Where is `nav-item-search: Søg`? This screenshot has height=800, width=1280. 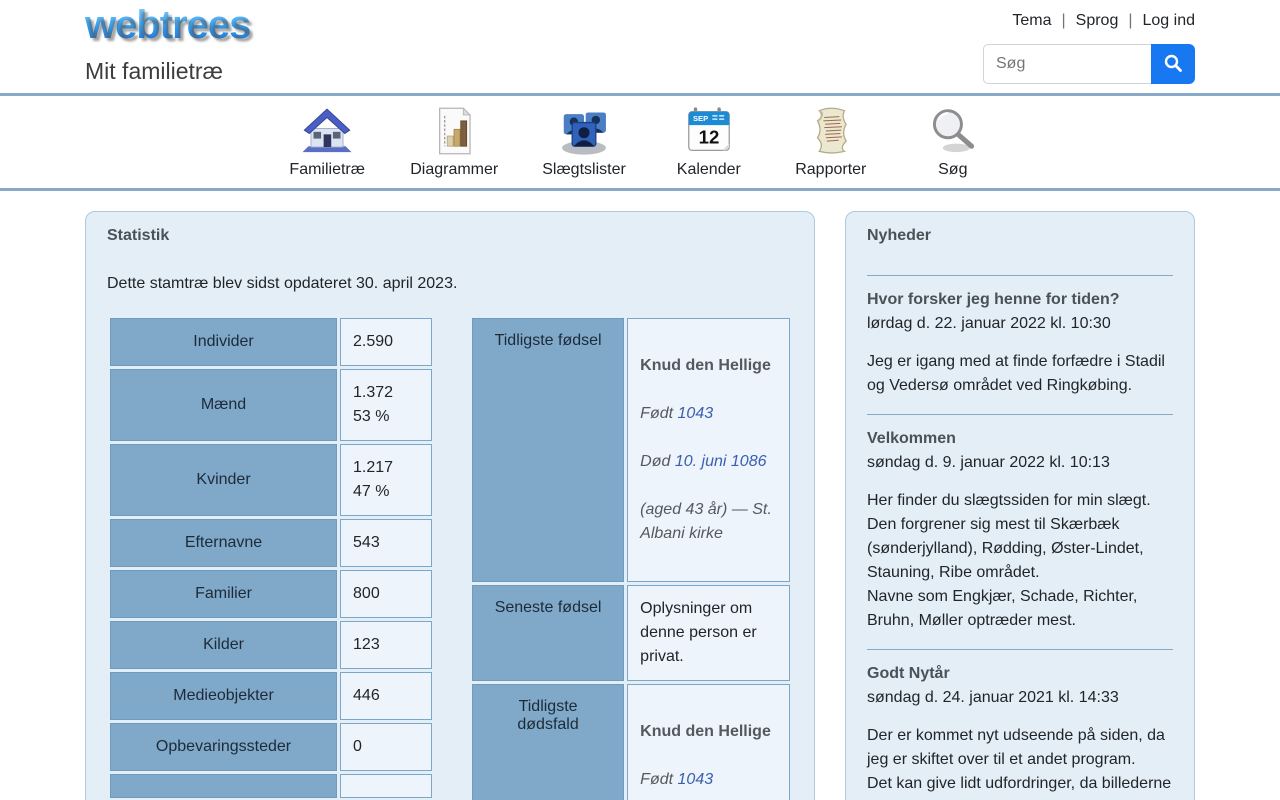 nav-item-search: Søg is located at coordinates (953, 141).